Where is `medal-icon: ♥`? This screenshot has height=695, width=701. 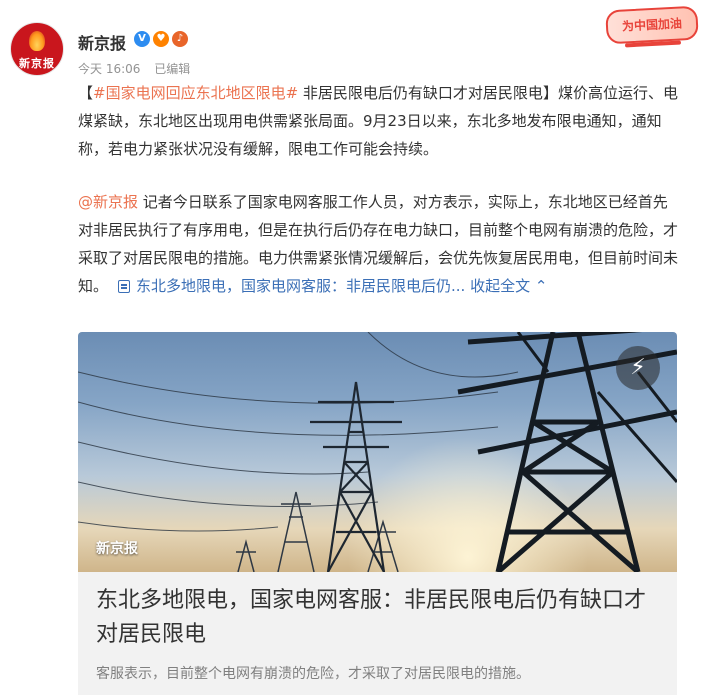
medal-icon: ♥ is located at coordinates (161, 39).